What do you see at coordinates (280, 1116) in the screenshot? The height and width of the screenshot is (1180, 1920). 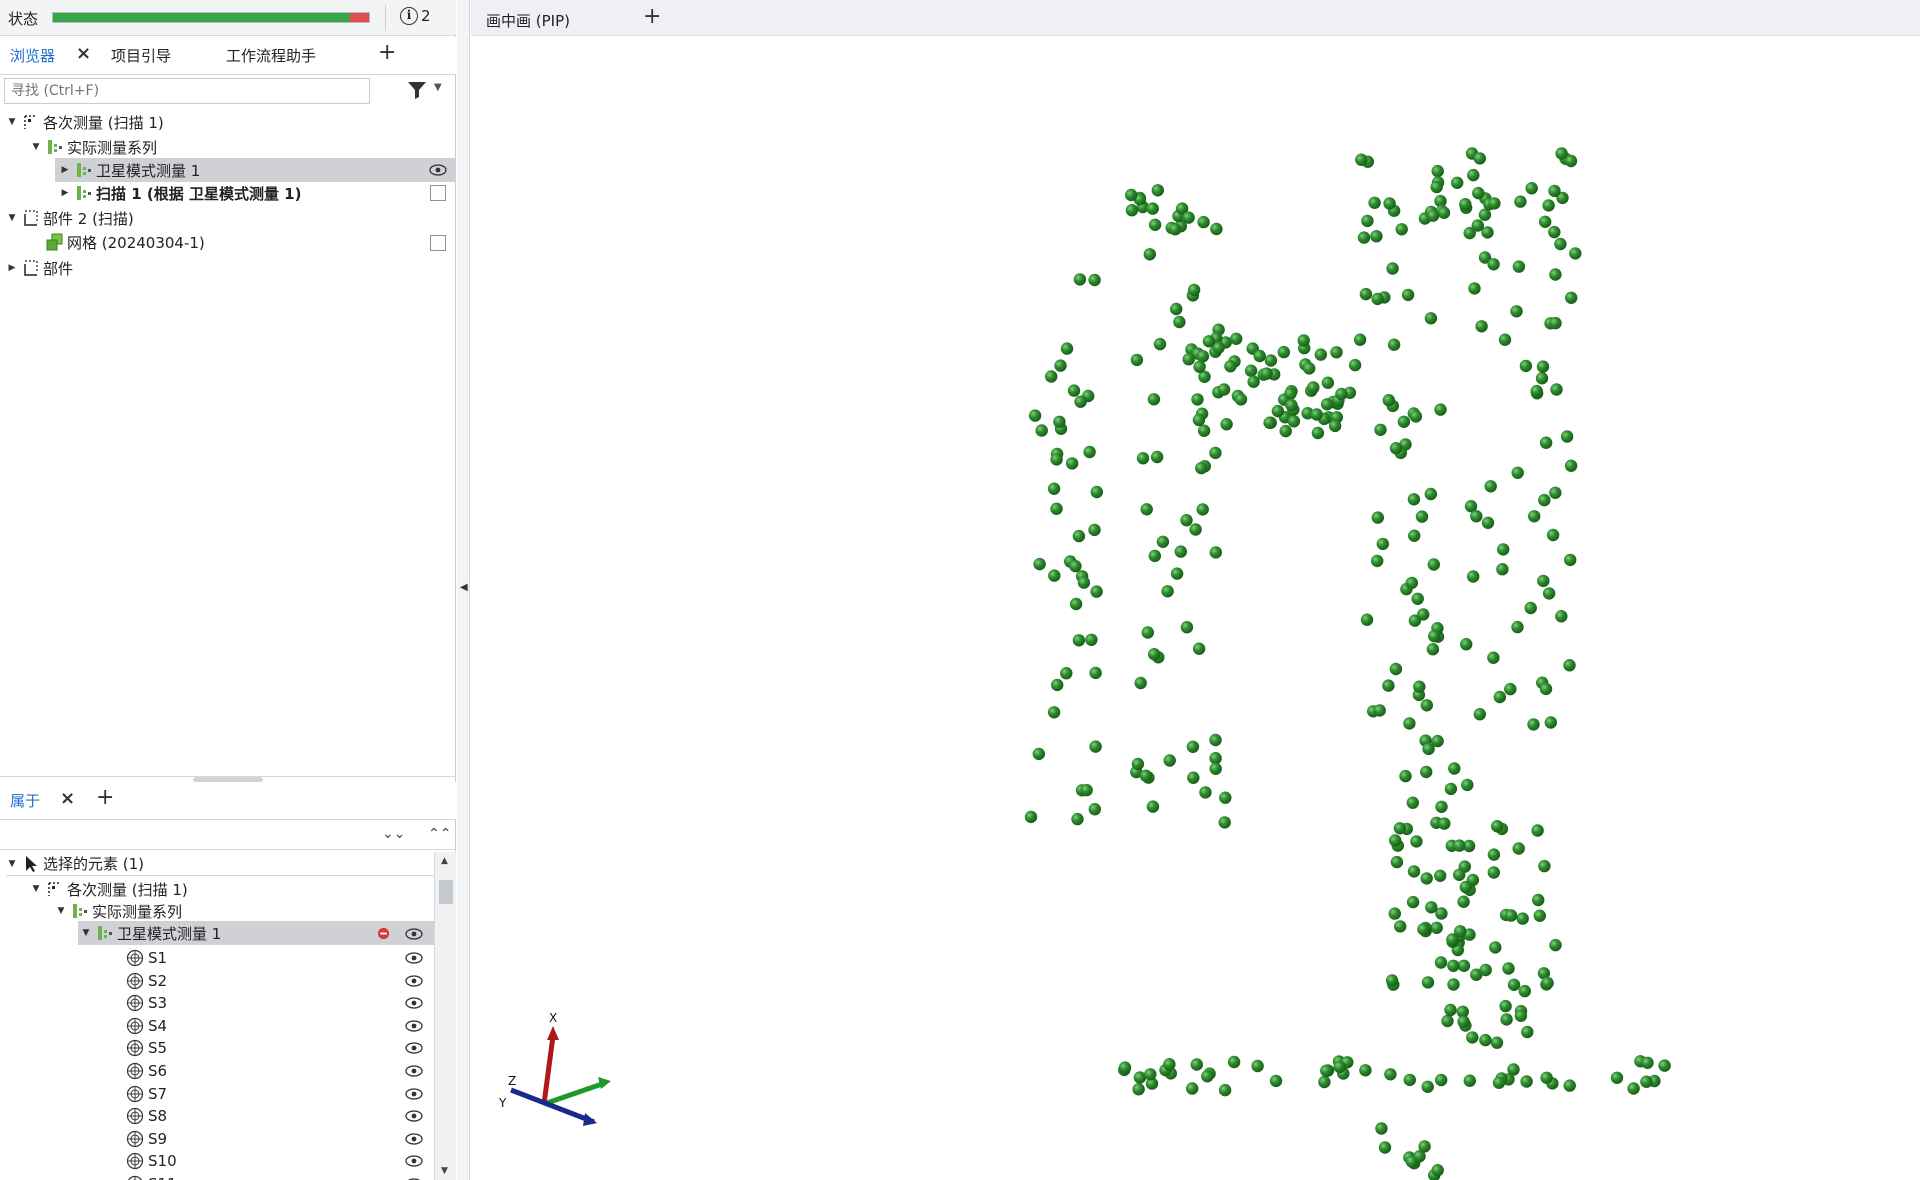 I see `point-list-item: S8` at bounding box center [280, 1116].